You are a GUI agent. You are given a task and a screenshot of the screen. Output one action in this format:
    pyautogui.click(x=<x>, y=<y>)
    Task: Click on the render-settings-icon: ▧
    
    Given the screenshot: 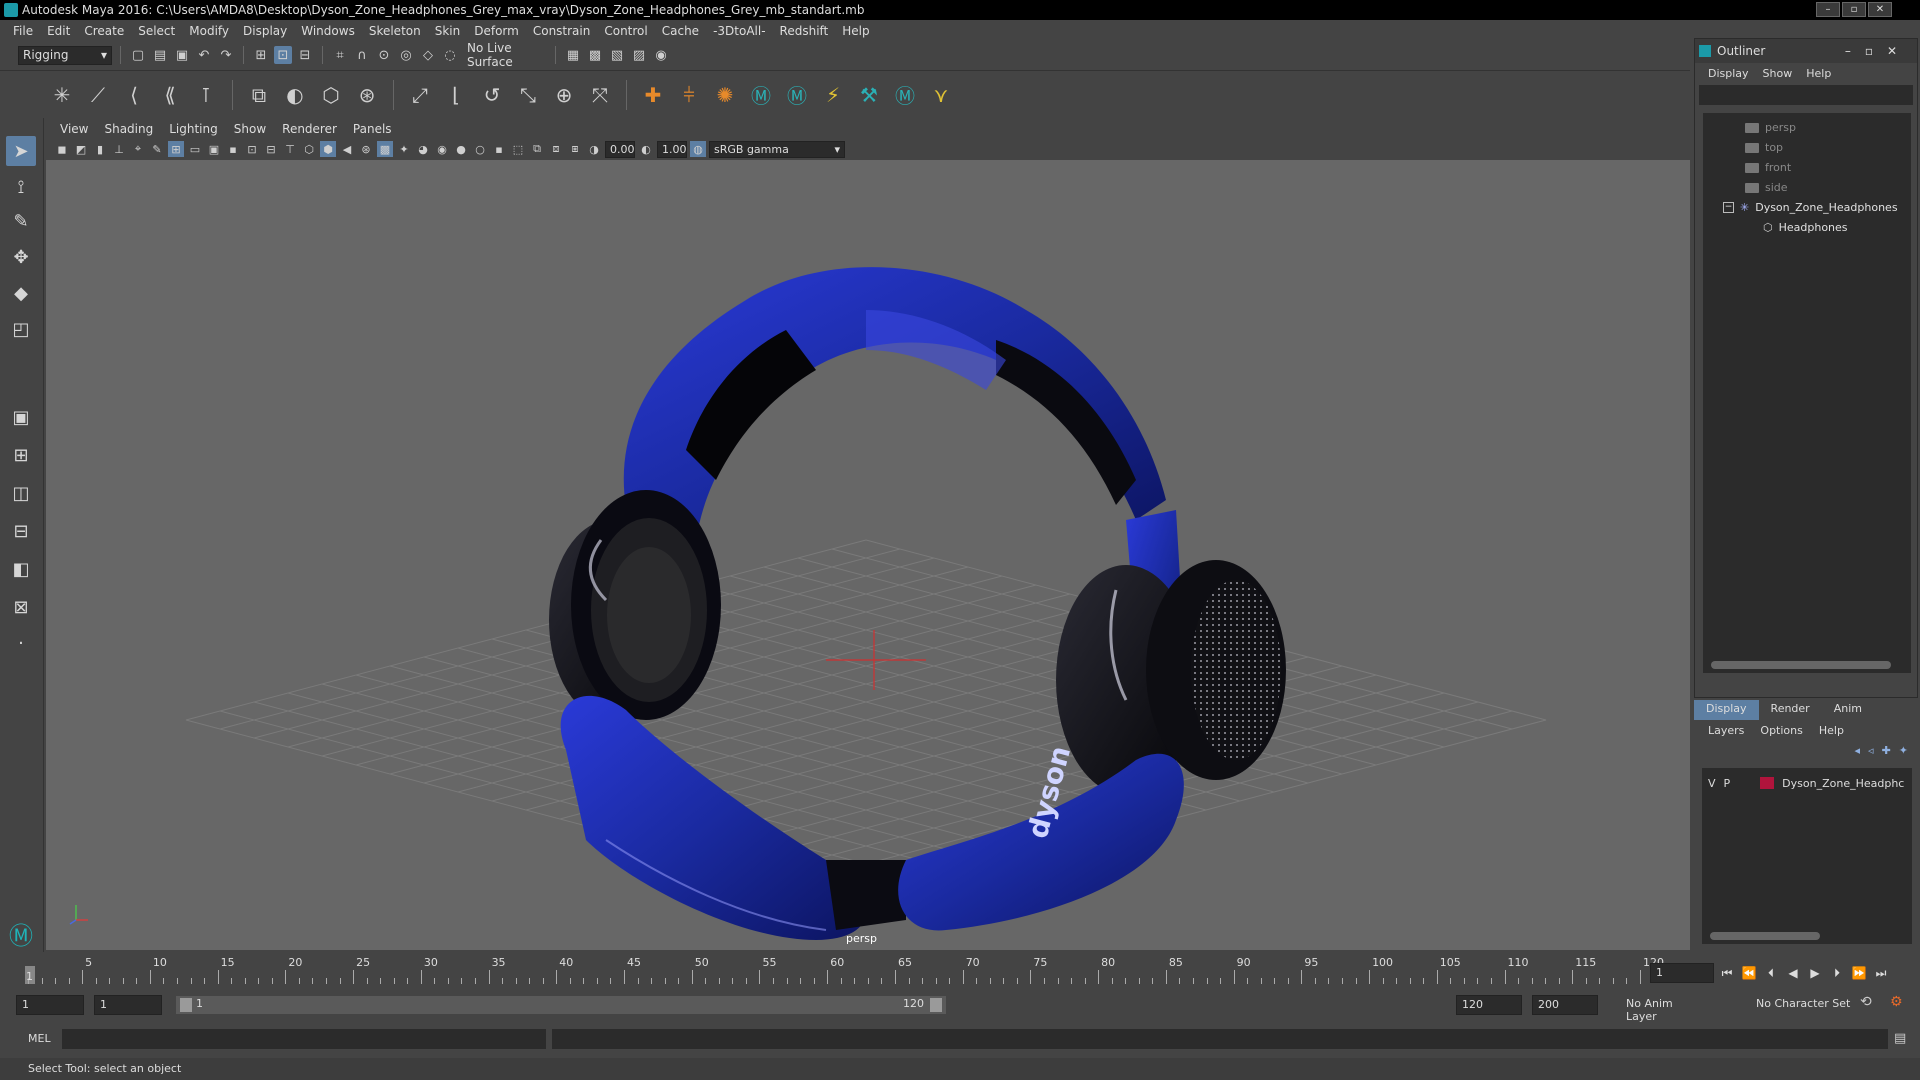 What is the action you would take?
    pyautogui.click(x=617, y=55)
    